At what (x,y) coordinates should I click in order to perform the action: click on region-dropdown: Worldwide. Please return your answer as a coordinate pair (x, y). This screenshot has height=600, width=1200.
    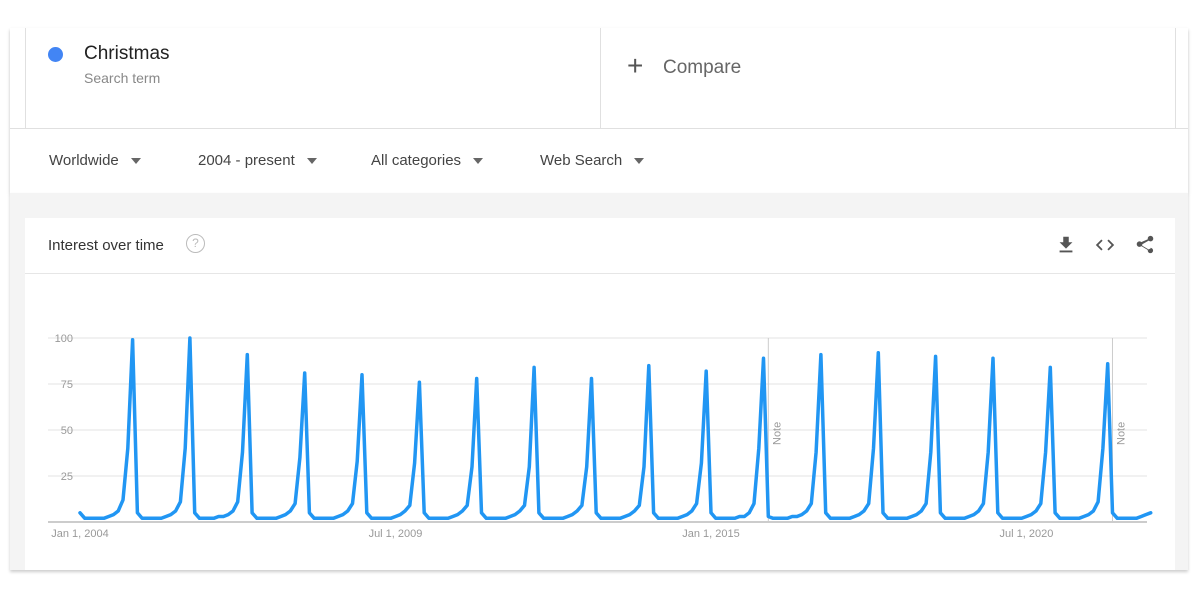
    Looking at the image, I should click on (95, 160).